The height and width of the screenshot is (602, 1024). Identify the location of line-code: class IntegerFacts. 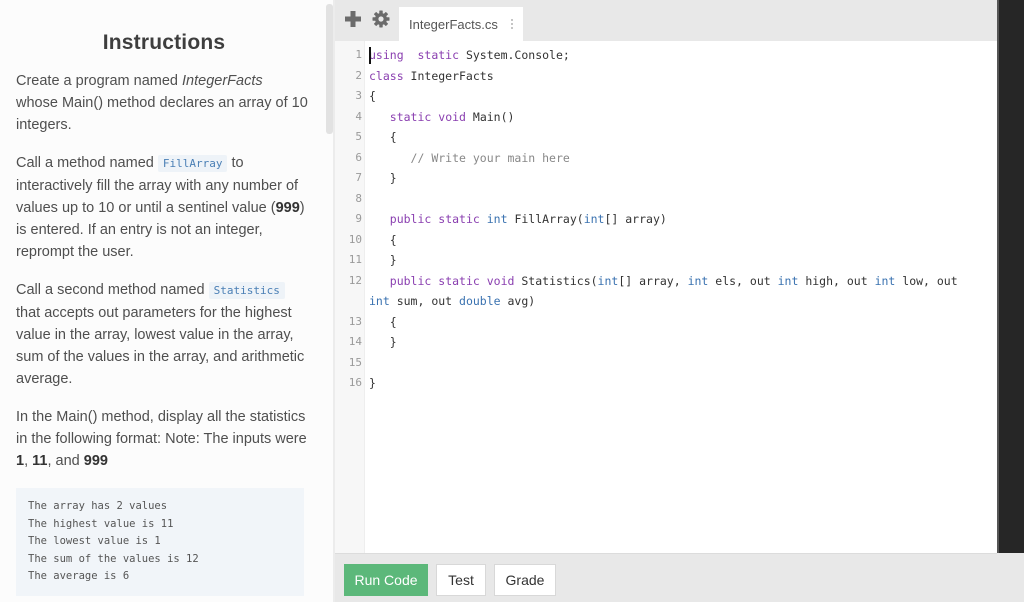
(431, 75).